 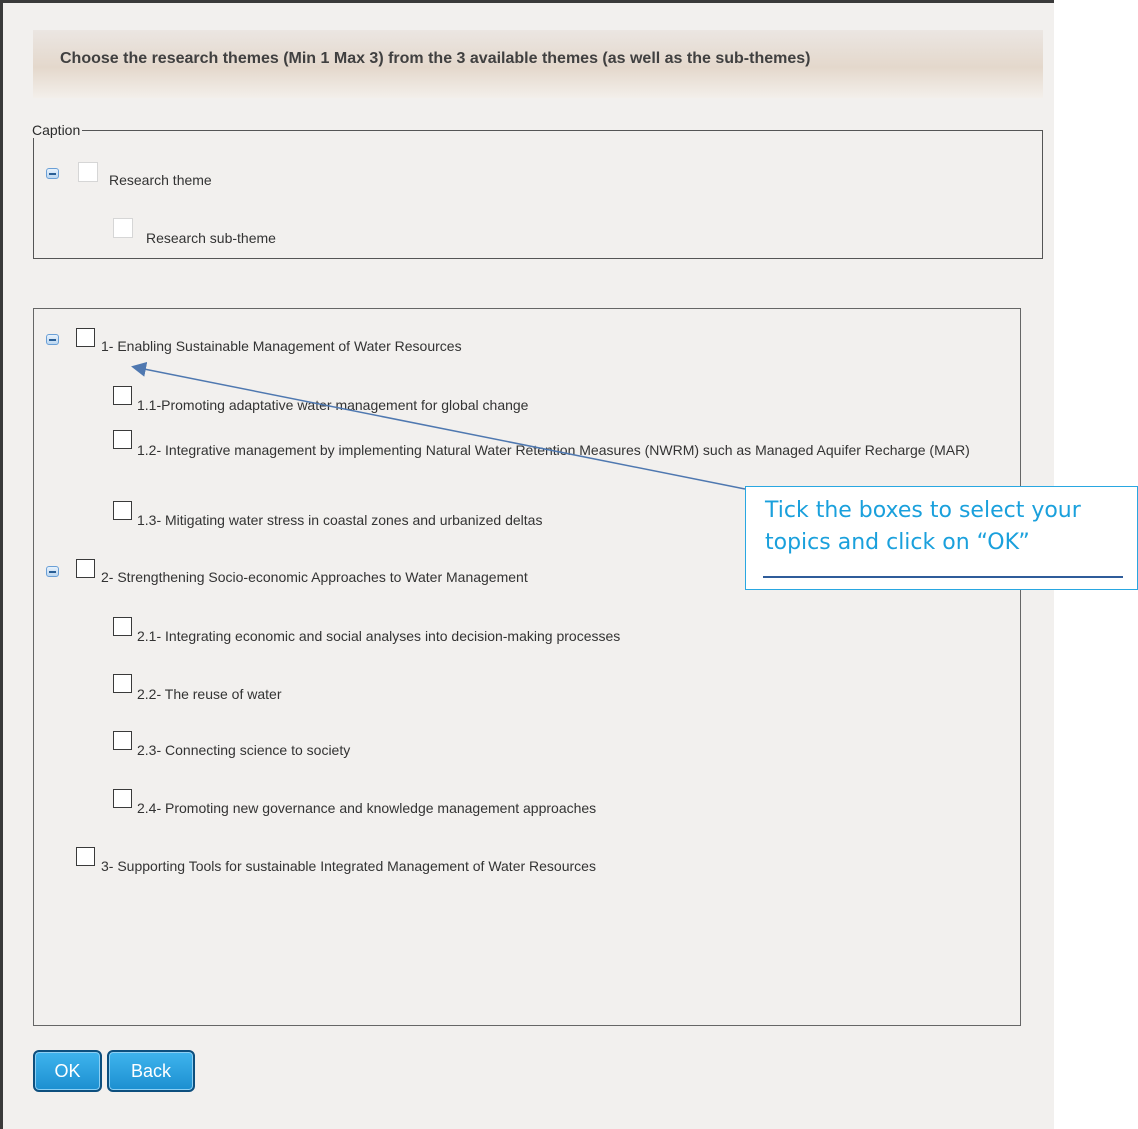 I want to click on caption-subtheme-label: Research sub-theme, so click(x=211, y=238).